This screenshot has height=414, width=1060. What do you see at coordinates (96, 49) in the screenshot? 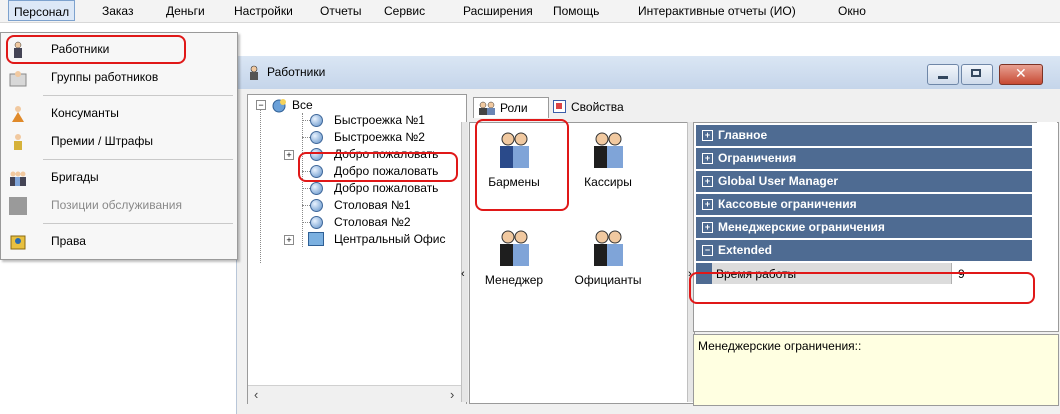
I see `highlight-workers` at bounding box center [96, 49].